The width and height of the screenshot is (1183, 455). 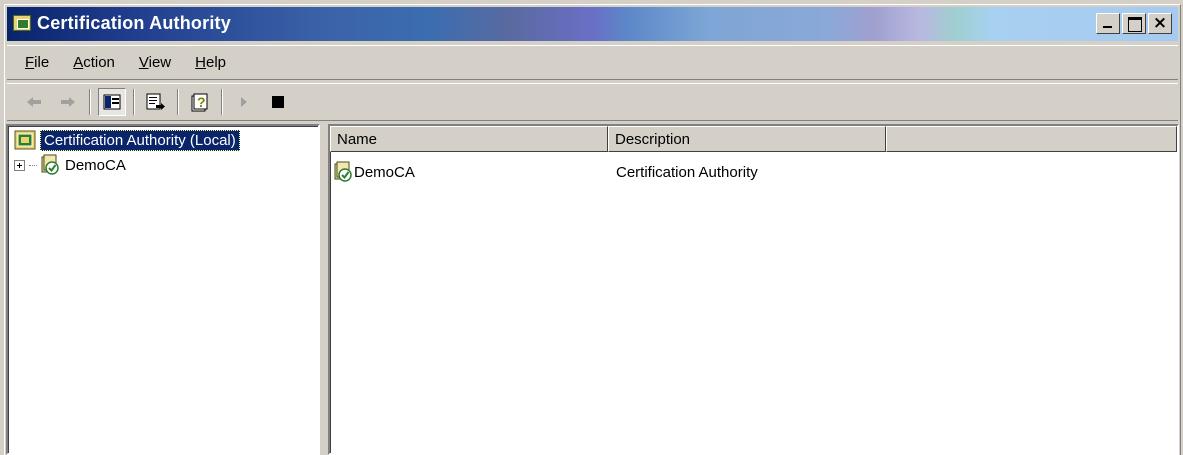 I want to click on tree-root-node: Certification Authority (Local), so click(x=127, y=140).